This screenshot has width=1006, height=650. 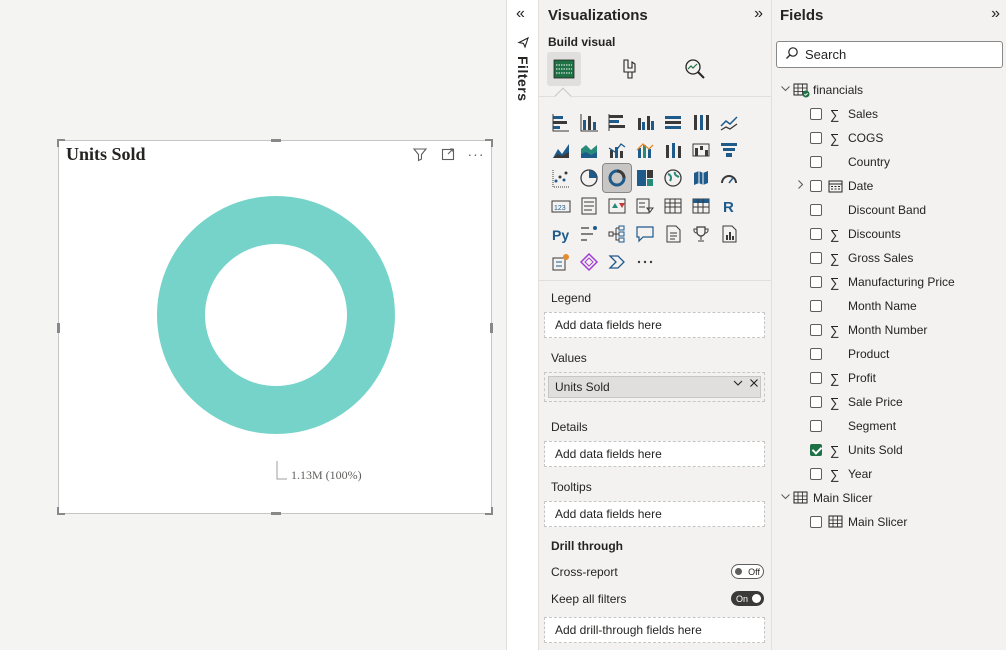 I want to click on collapse-visualizations-icon: », so click(x=758, y=14).